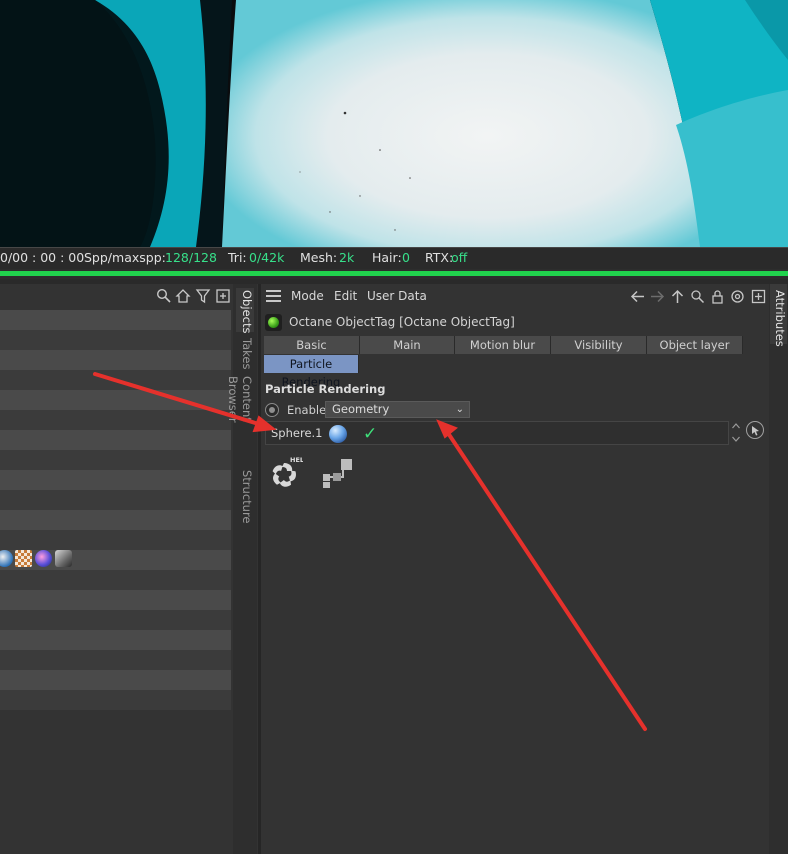 This screenshot has width=788, height=854. I want to click on render-time: 0/00 : 00 : 00, so click(42, 257).